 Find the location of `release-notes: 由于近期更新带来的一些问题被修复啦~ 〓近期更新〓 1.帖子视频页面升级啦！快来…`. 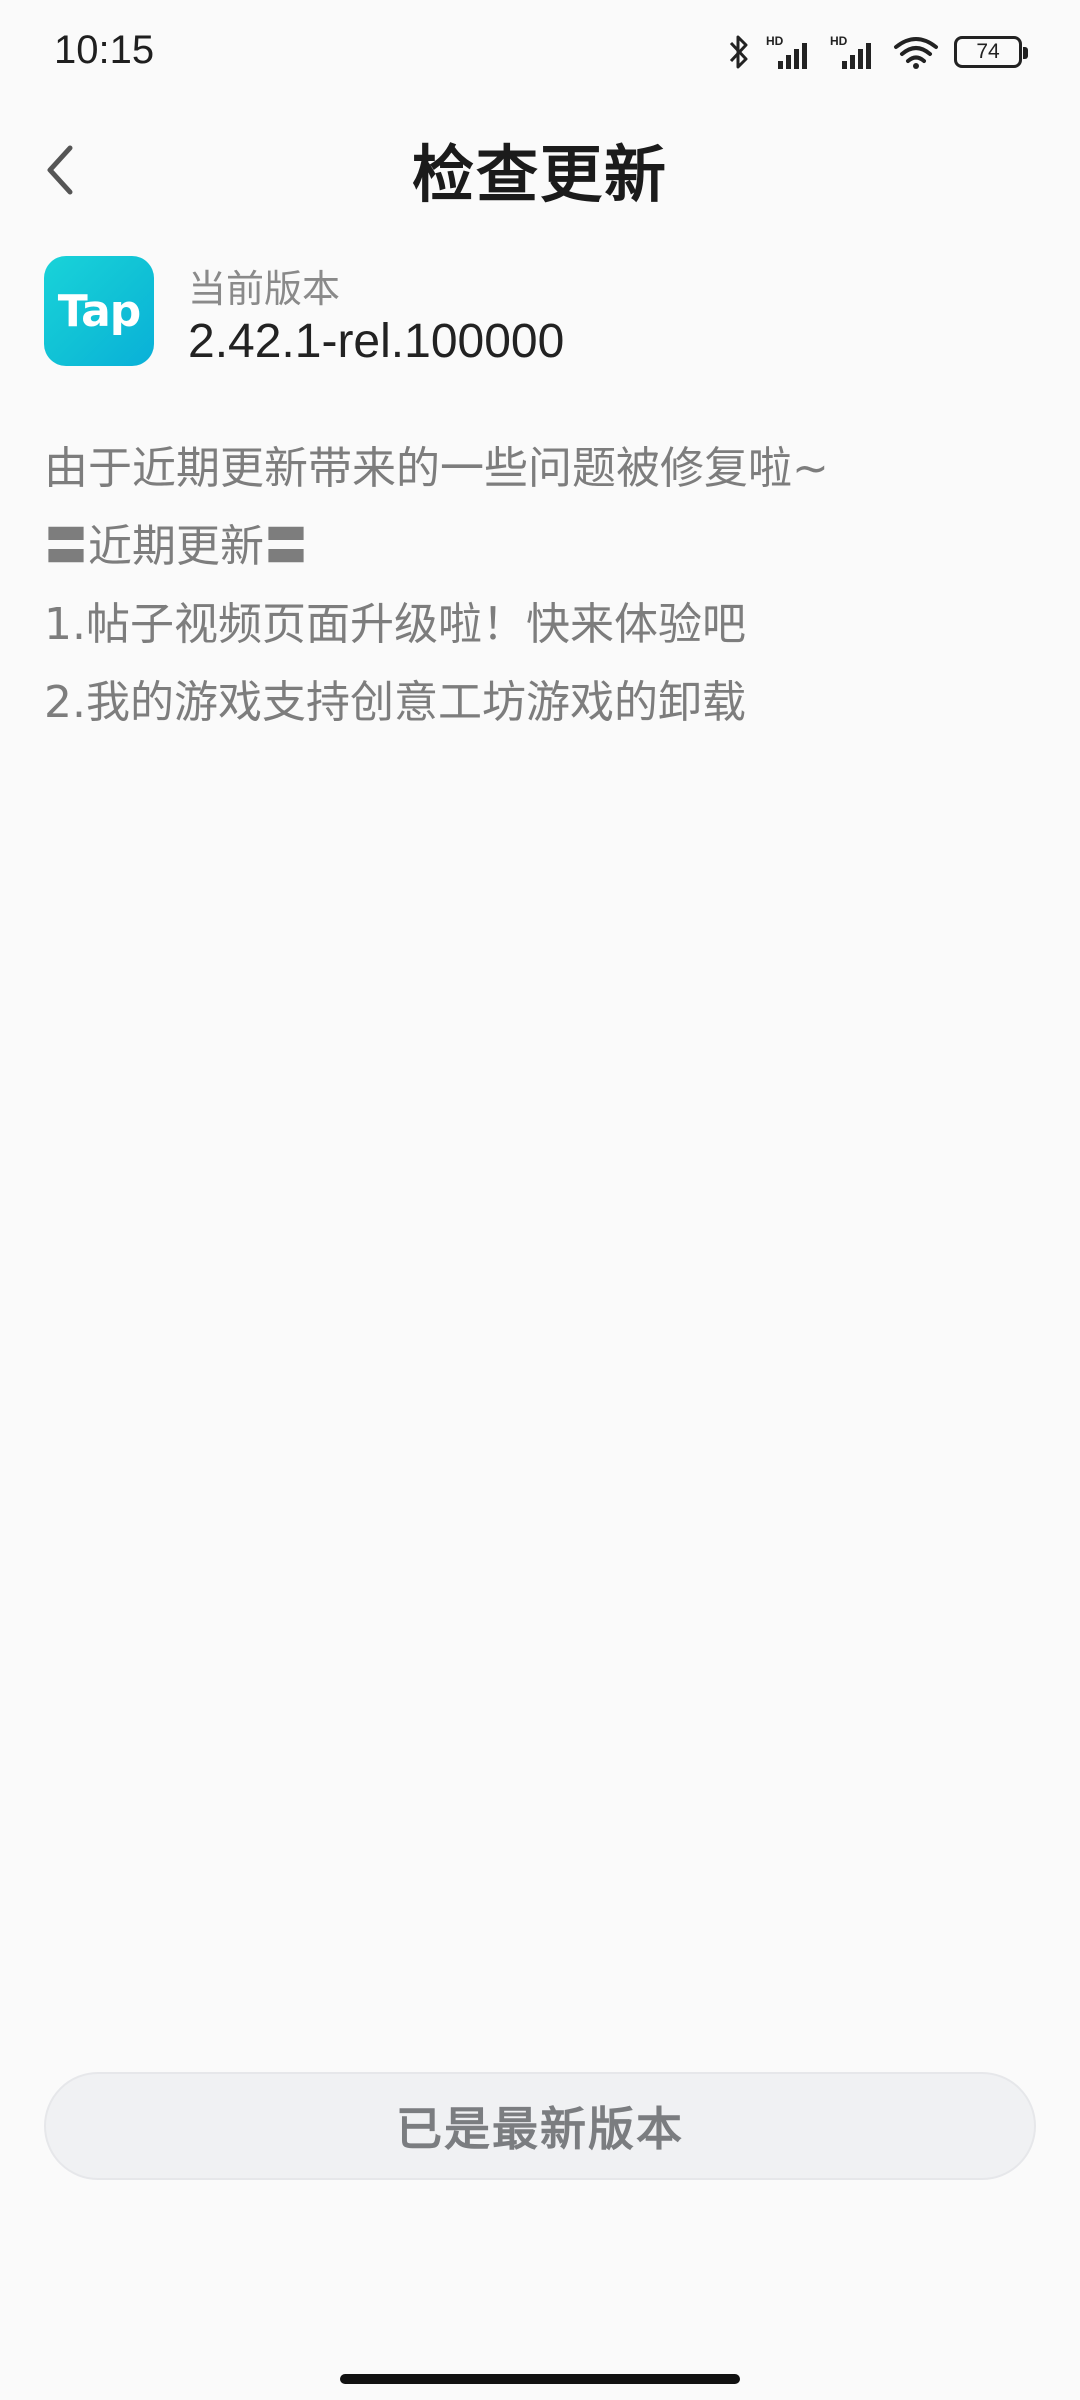

release-notes: 由于近期更新带来的一些问题被修复啦~ 〓近期更新〓 1.帖子视频页面升级啦！快来… is located at coordinates (539, 586).